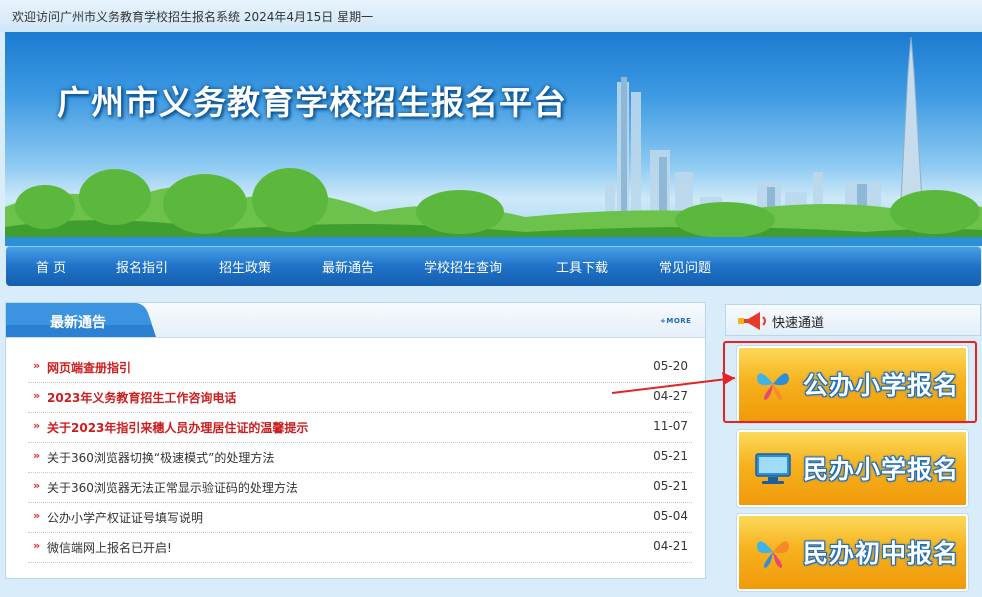 This screenshot has height=597, width=982. I want to click on notices-title: 最新通告, so click(78, 323).